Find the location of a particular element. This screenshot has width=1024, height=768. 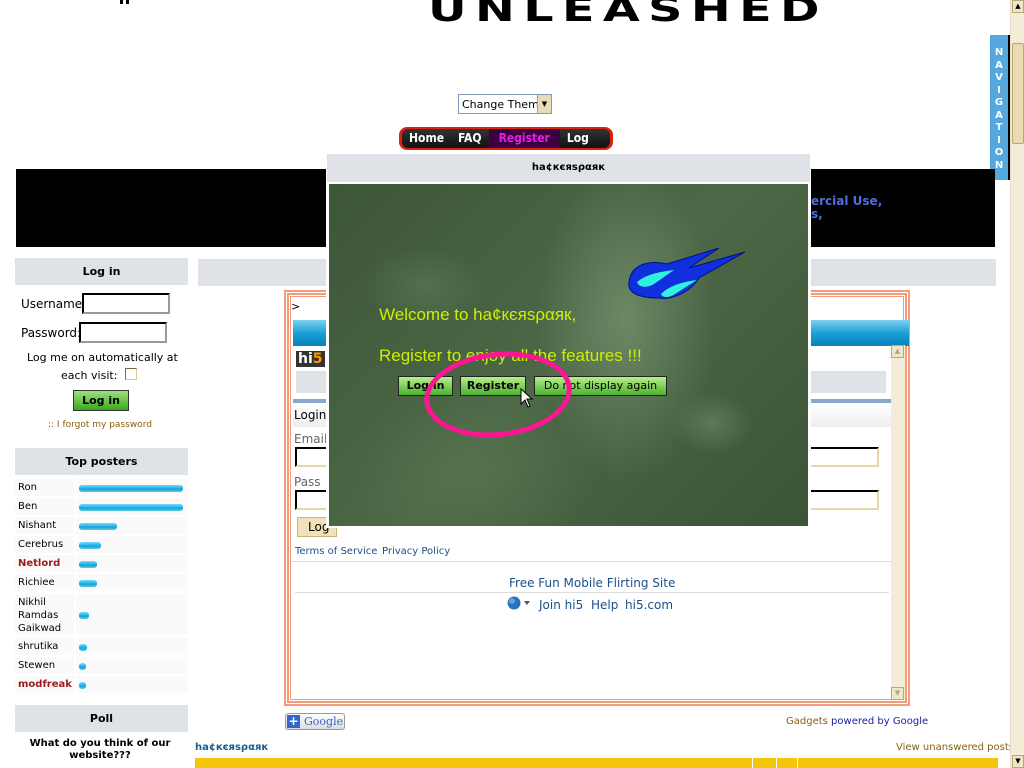

modal-title: ha¢кєяѕραяк is located at coordinates (568, 168).